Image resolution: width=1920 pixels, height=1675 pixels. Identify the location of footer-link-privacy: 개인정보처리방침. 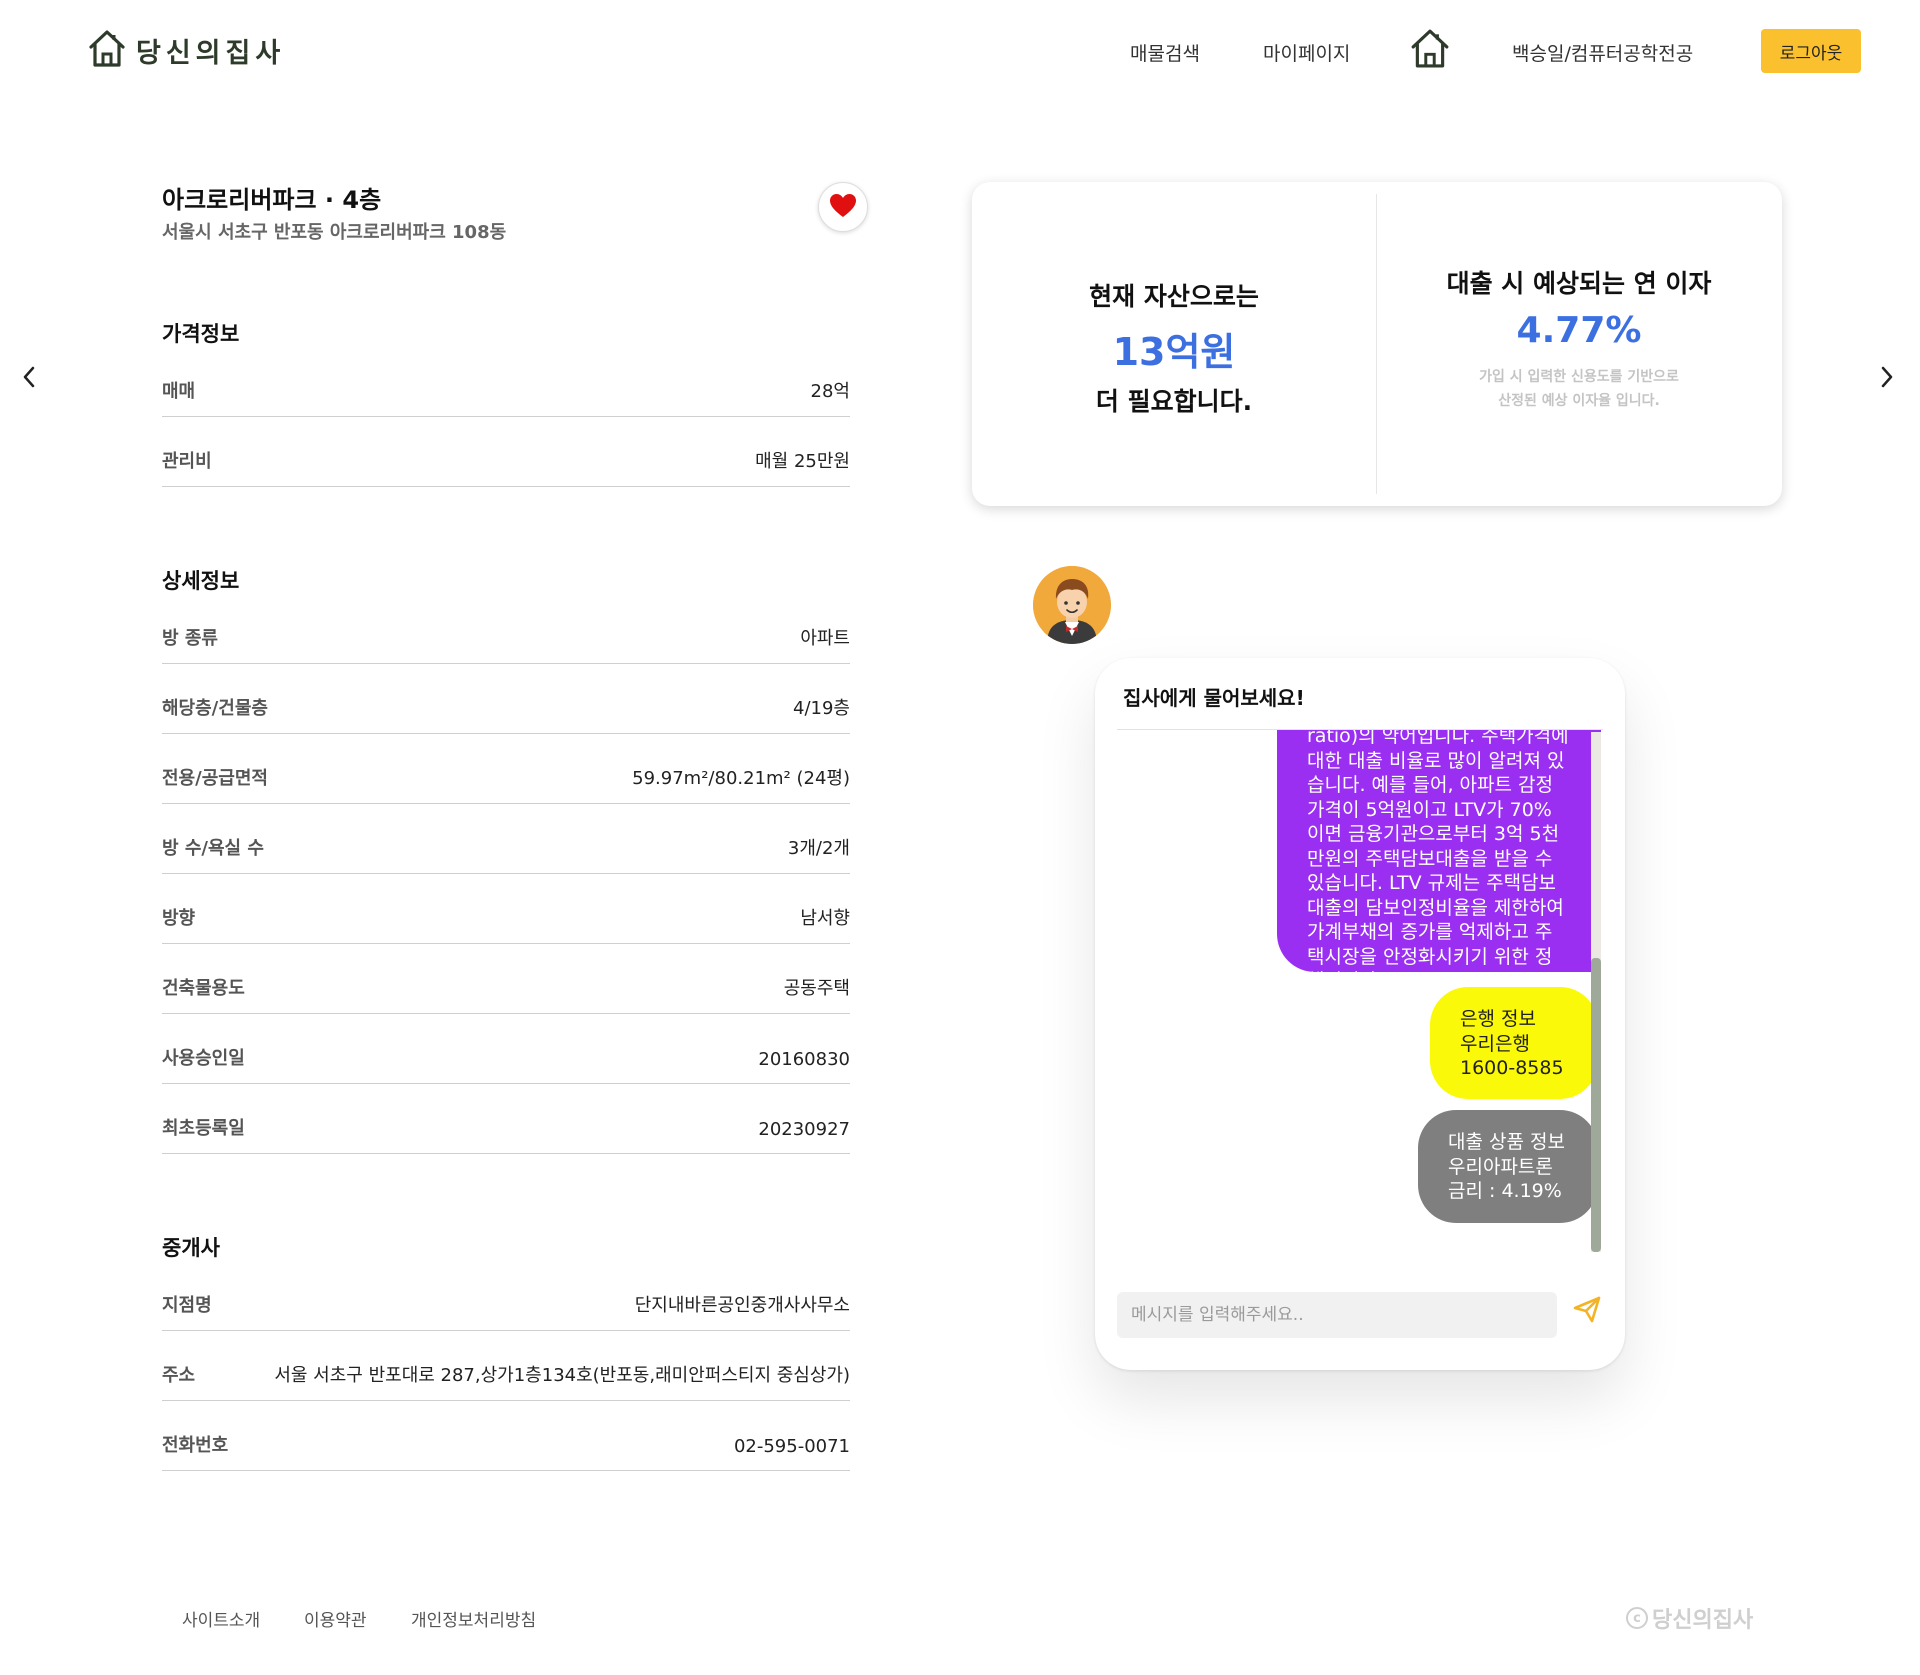
(473, 1618).